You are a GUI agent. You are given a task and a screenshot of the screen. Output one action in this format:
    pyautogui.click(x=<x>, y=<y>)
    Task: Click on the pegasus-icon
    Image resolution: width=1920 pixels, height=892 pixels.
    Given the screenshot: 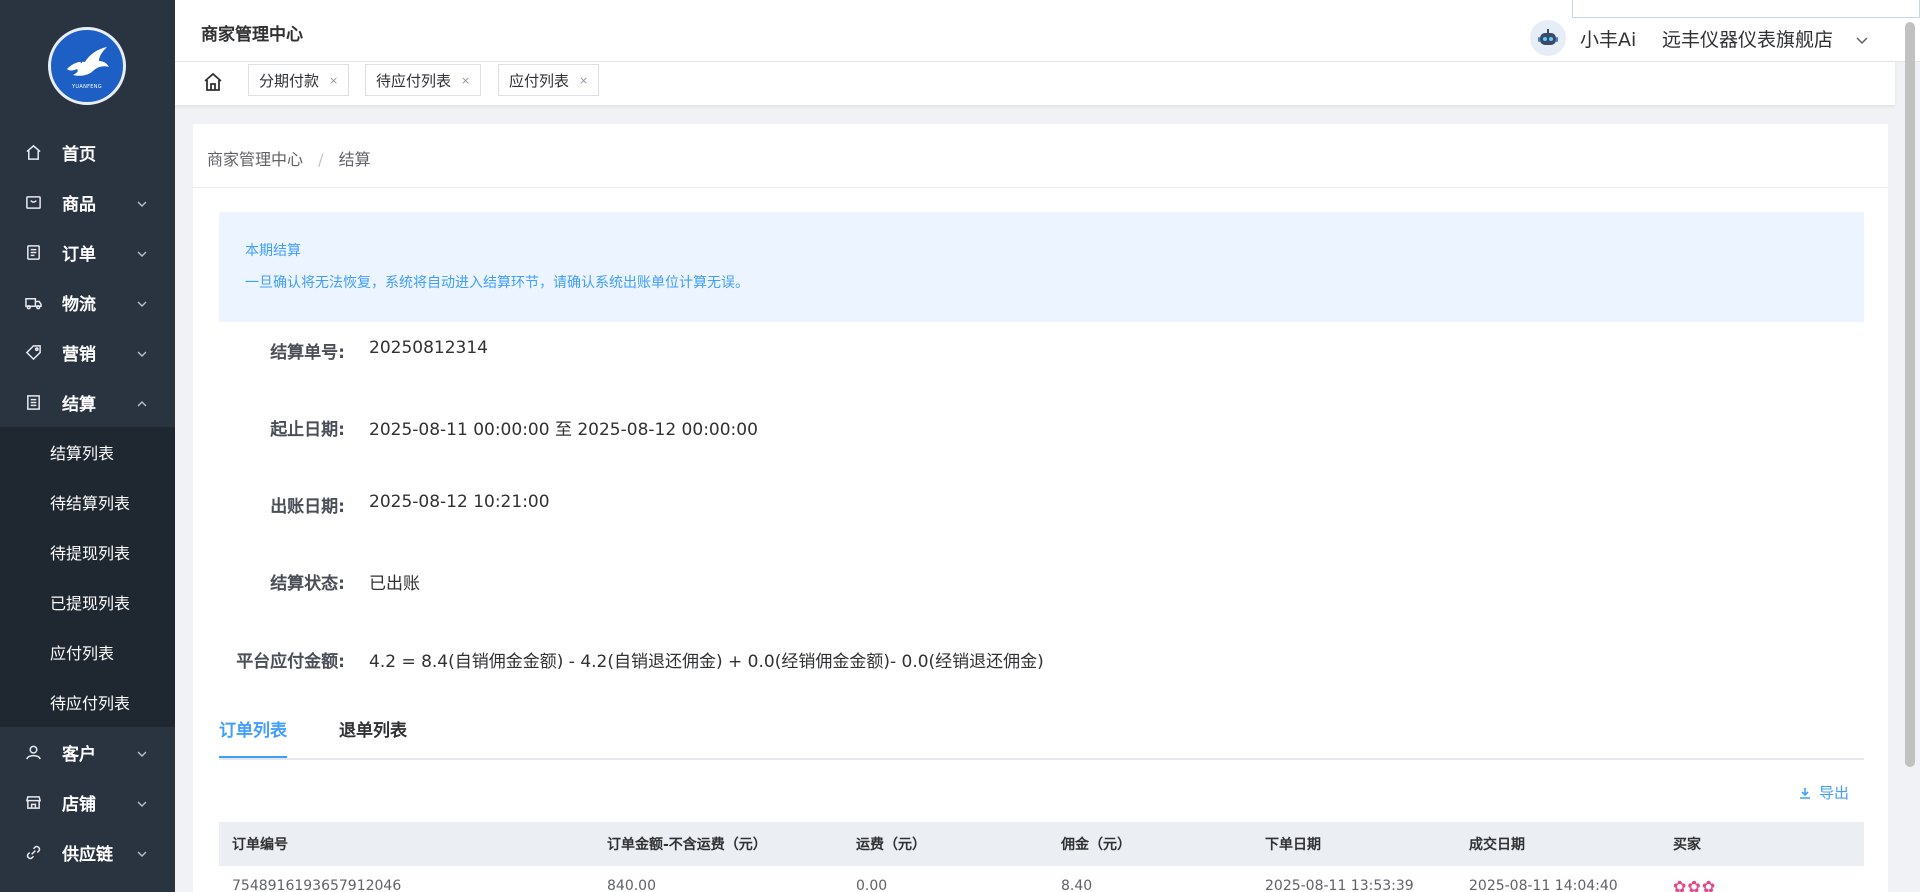 What is the action you would take?
    pyautogui.click(x=88, y=61)
    